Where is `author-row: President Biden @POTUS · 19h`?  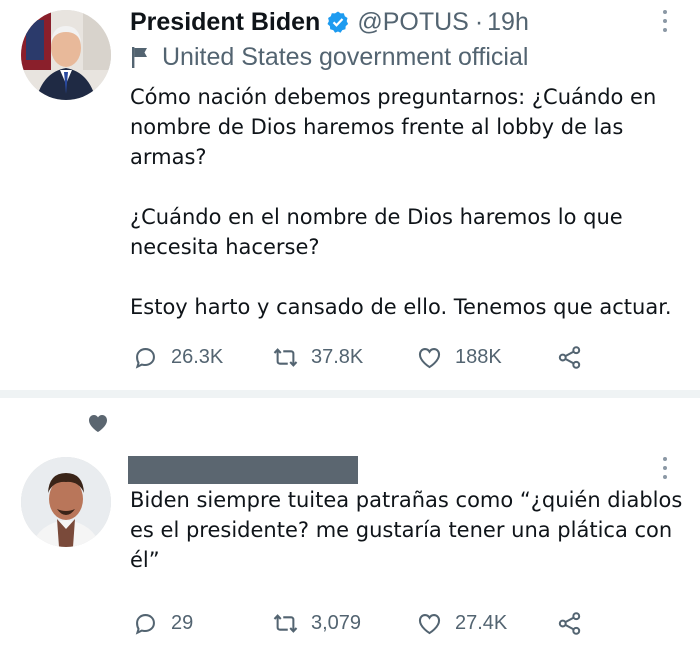 author-row: President Biden @POTUS · 19h is located at coordinates (329, 22).